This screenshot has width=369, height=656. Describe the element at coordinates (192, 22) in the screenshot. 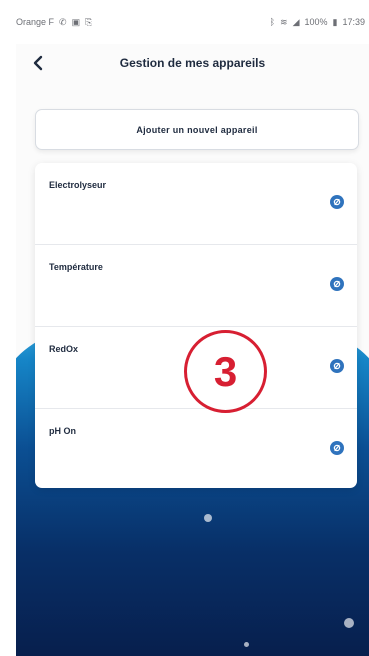

I see `status-bar: Orange F ✆ ▣ ⎘ ᛒ ≋ ◢ 100% ▮ 17:39` at that location.